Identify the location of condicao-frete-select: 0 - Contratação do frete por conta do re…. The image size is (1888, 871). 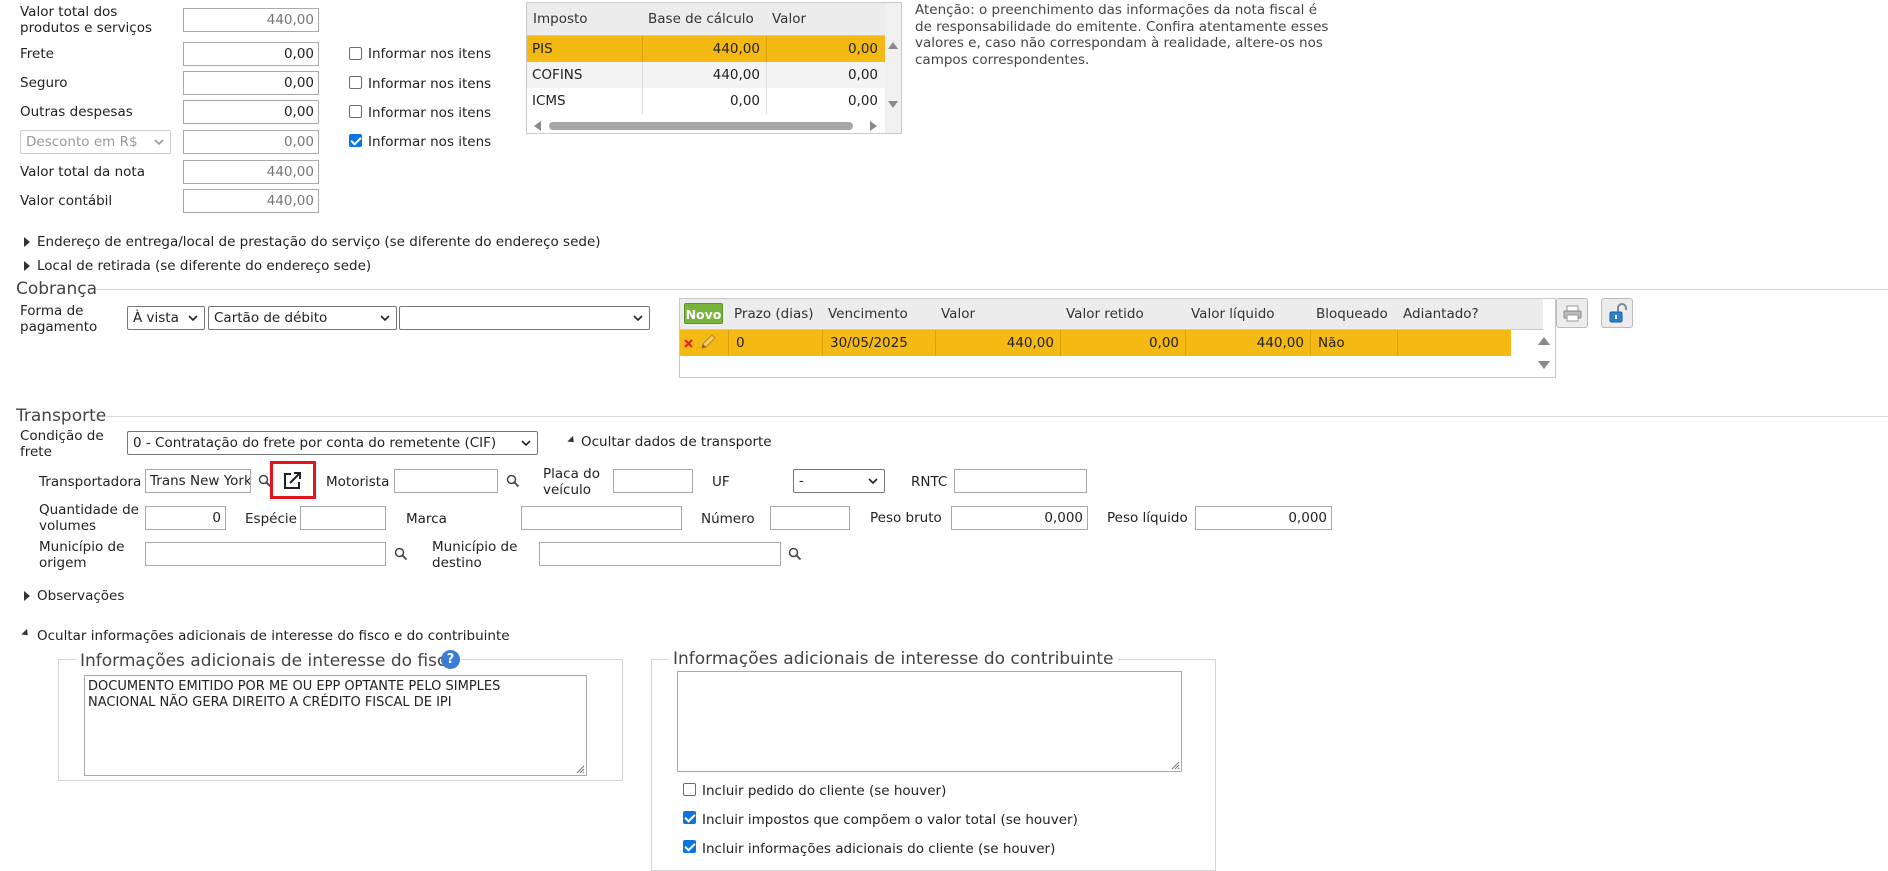
(332, 443).